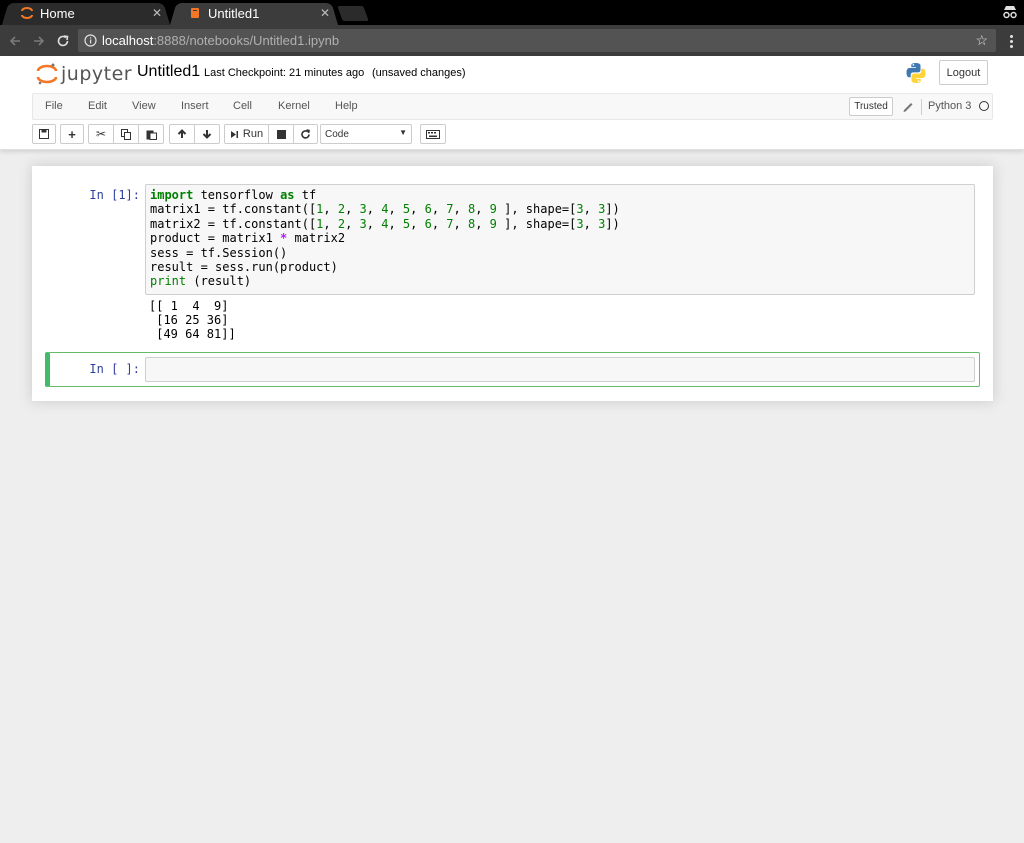 This screenshot has height=843, width=1024. What do you see at coordinates (15, 41) in the screenshot?
I see `back-arrow-icon` at bounding box center [15, 41].